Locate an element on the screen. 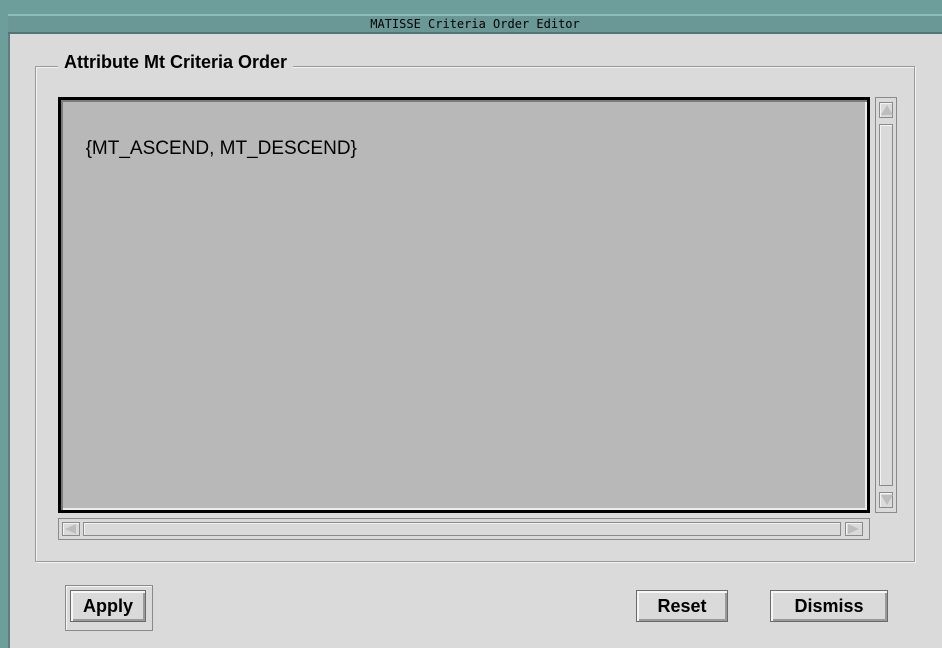 This screenshot has height=648, width=942. vertical-scroll-thumb is located at coordinates (886, 305).